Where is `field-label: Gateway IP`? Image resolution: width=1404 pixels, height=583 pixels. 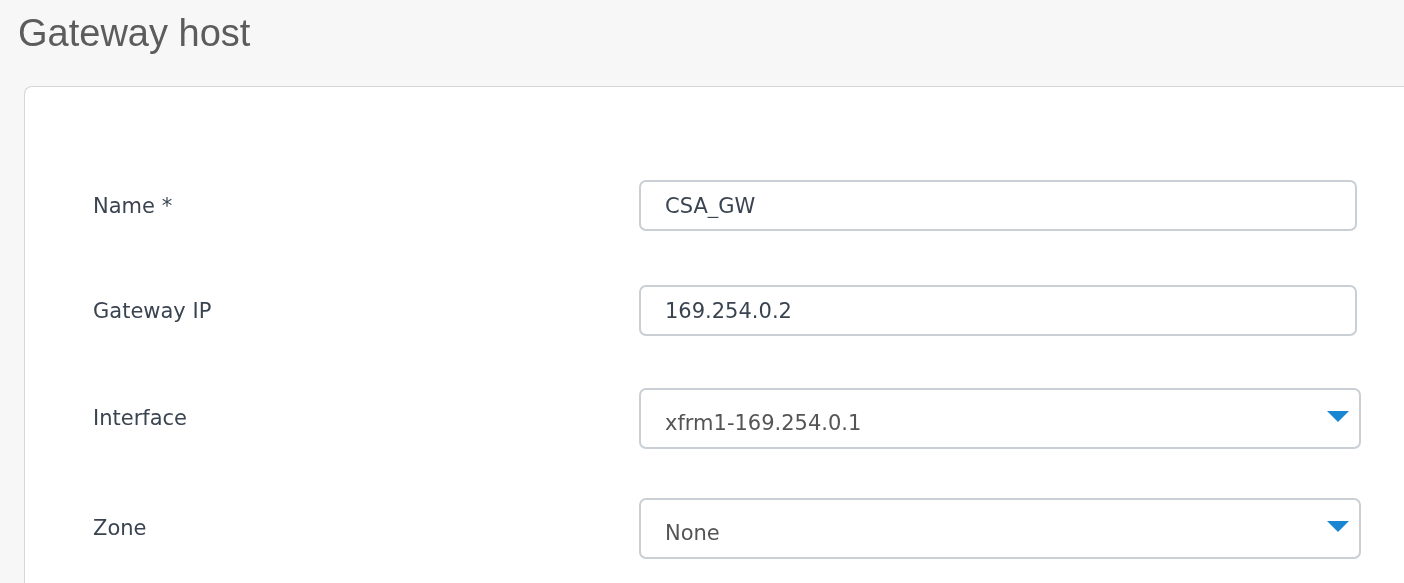 field-label: Gateway IP is located at coordinates (153, 310).